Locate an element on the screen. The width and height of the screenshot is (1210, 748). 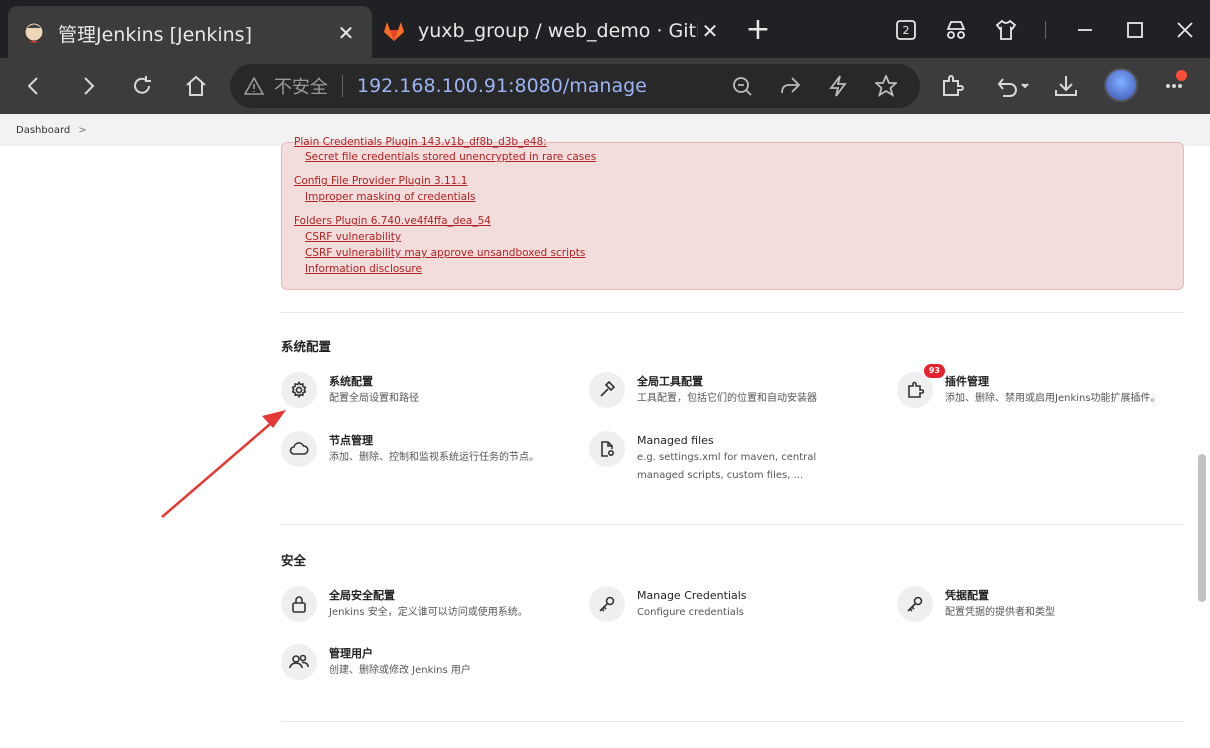
item-description: 添加、删除、禁用或启用Jenkins功能扩展插件。 is located at coordinates (1053, 398).